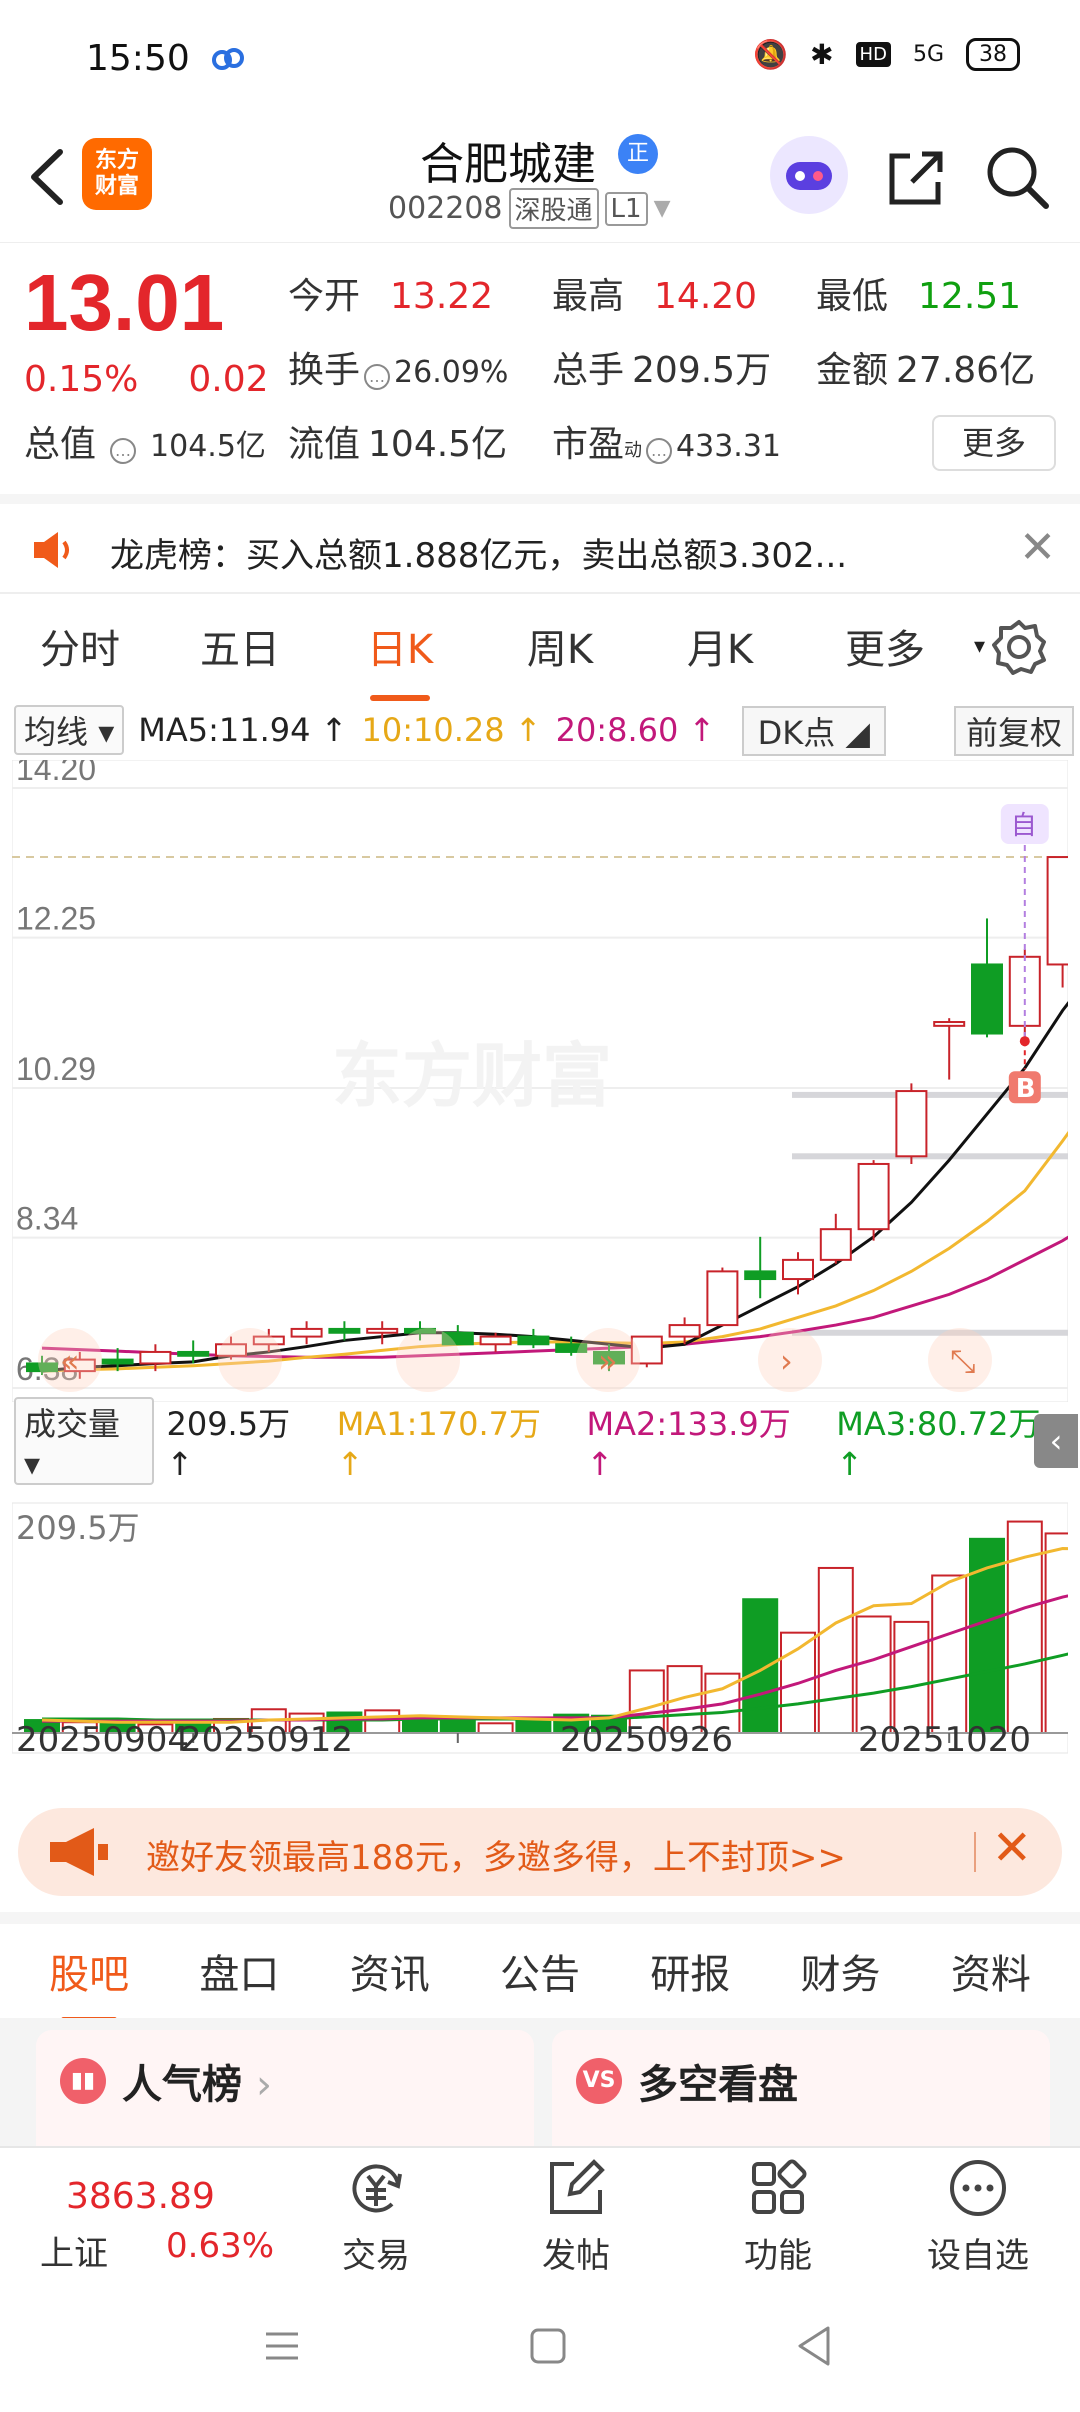  I want to click on y-axis-label: 14.20, so click(56, 773).